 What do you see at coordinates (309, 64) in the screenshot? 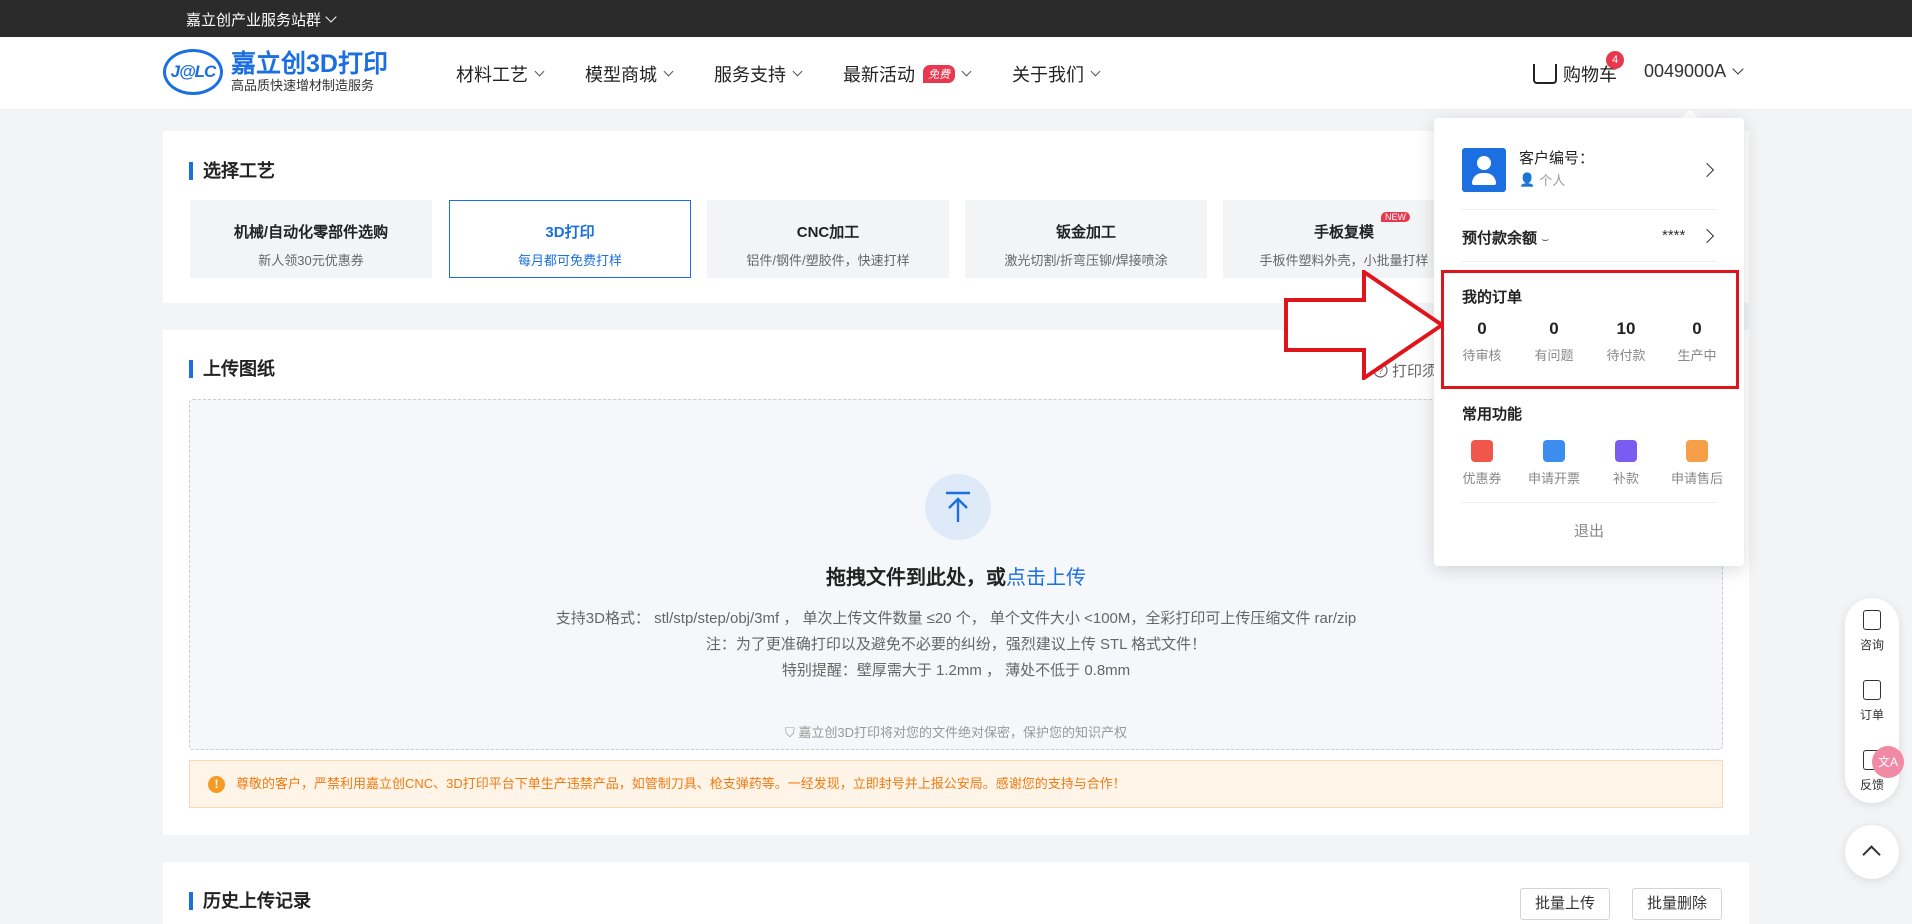
I see `logo-name: 嘉立创3D打印` at bounding box center [309, 64].